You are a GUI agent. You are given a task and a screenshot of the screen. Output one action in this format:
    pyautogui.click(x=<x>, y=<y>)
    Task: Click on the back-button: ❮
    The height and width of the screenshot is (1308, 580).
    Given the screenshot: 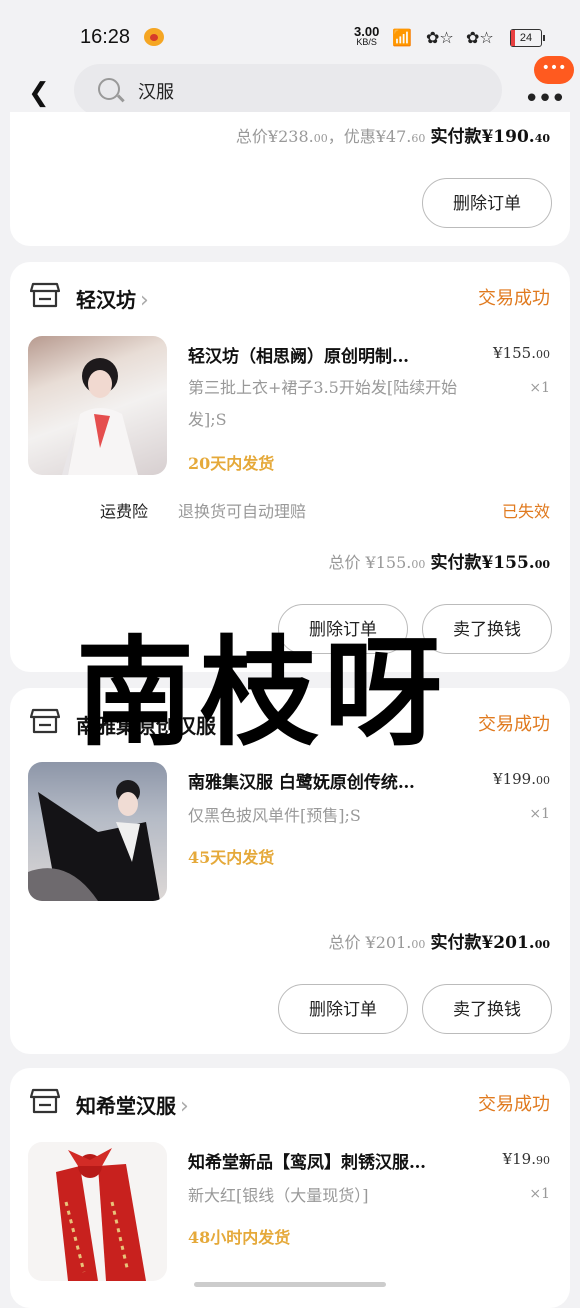 What is the action you would take?
    pyautogui.click(x=39, y=93)
    